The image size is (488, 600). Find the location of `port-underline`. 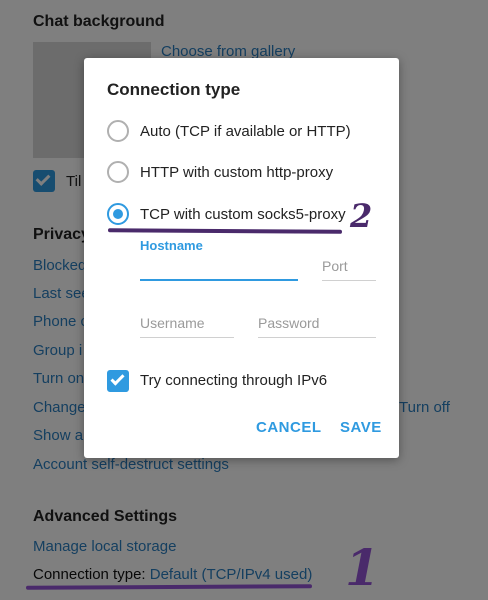

port-underline is located at coordinates (349, 280).